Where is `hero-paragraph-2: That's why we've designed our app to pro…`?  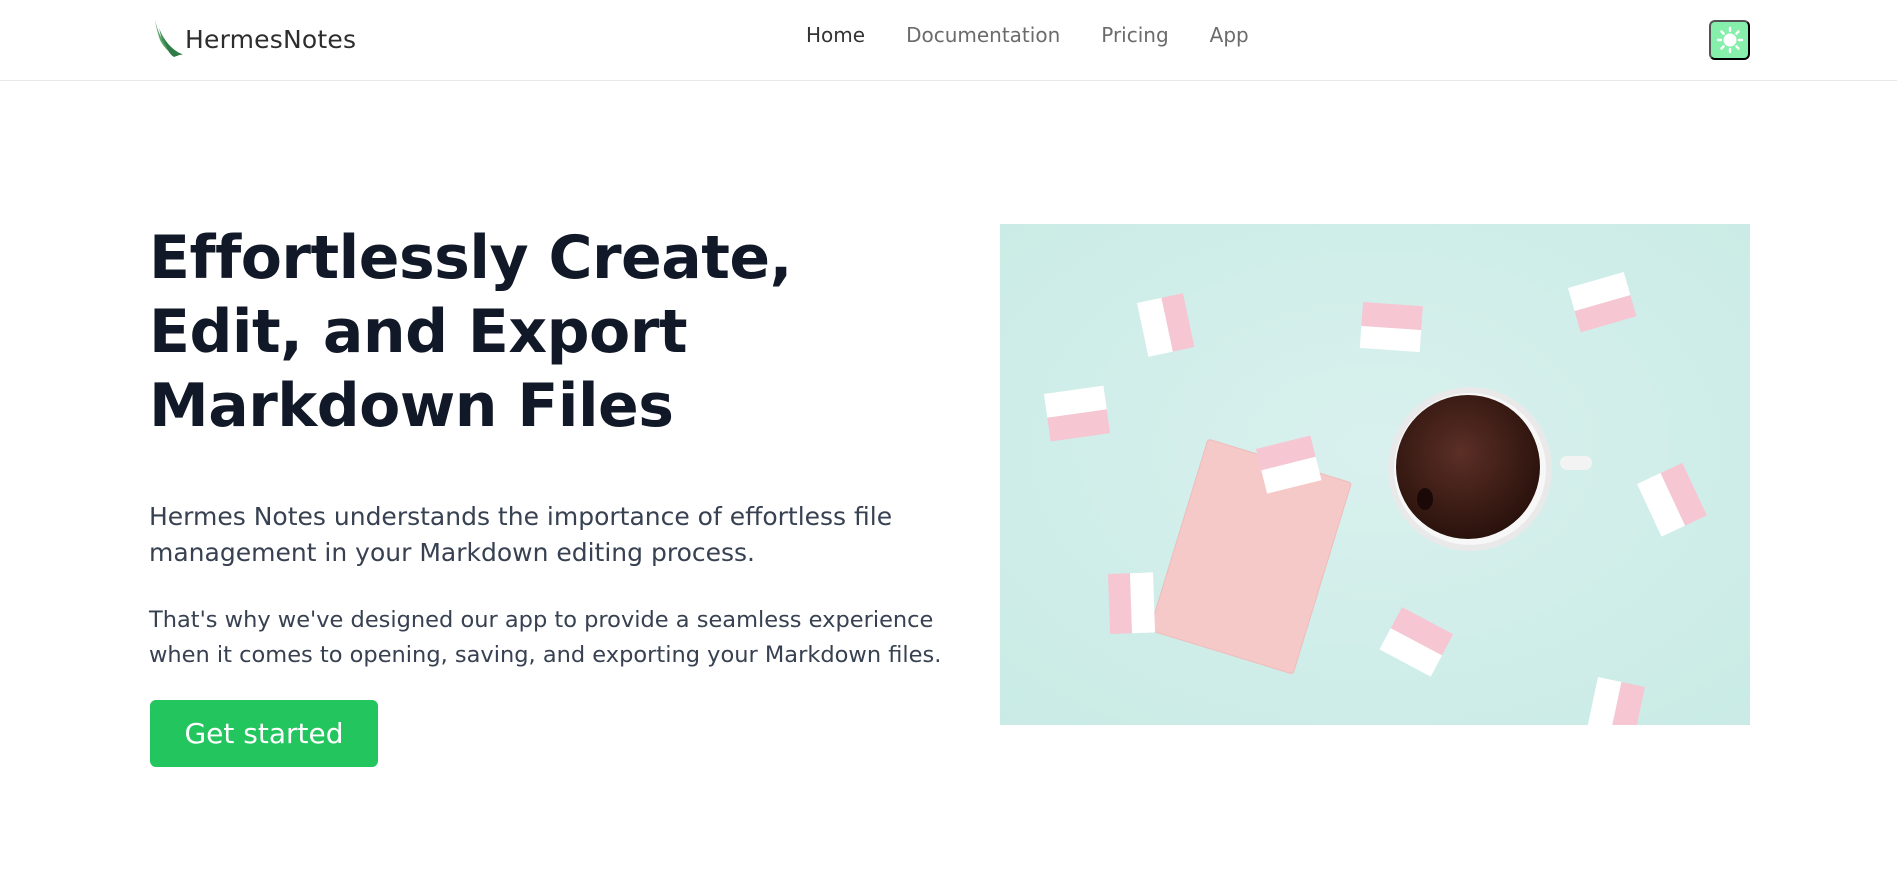 hero-paragraph-2: That's why we've designed our app to pro… is located at coordinates (545, 637).